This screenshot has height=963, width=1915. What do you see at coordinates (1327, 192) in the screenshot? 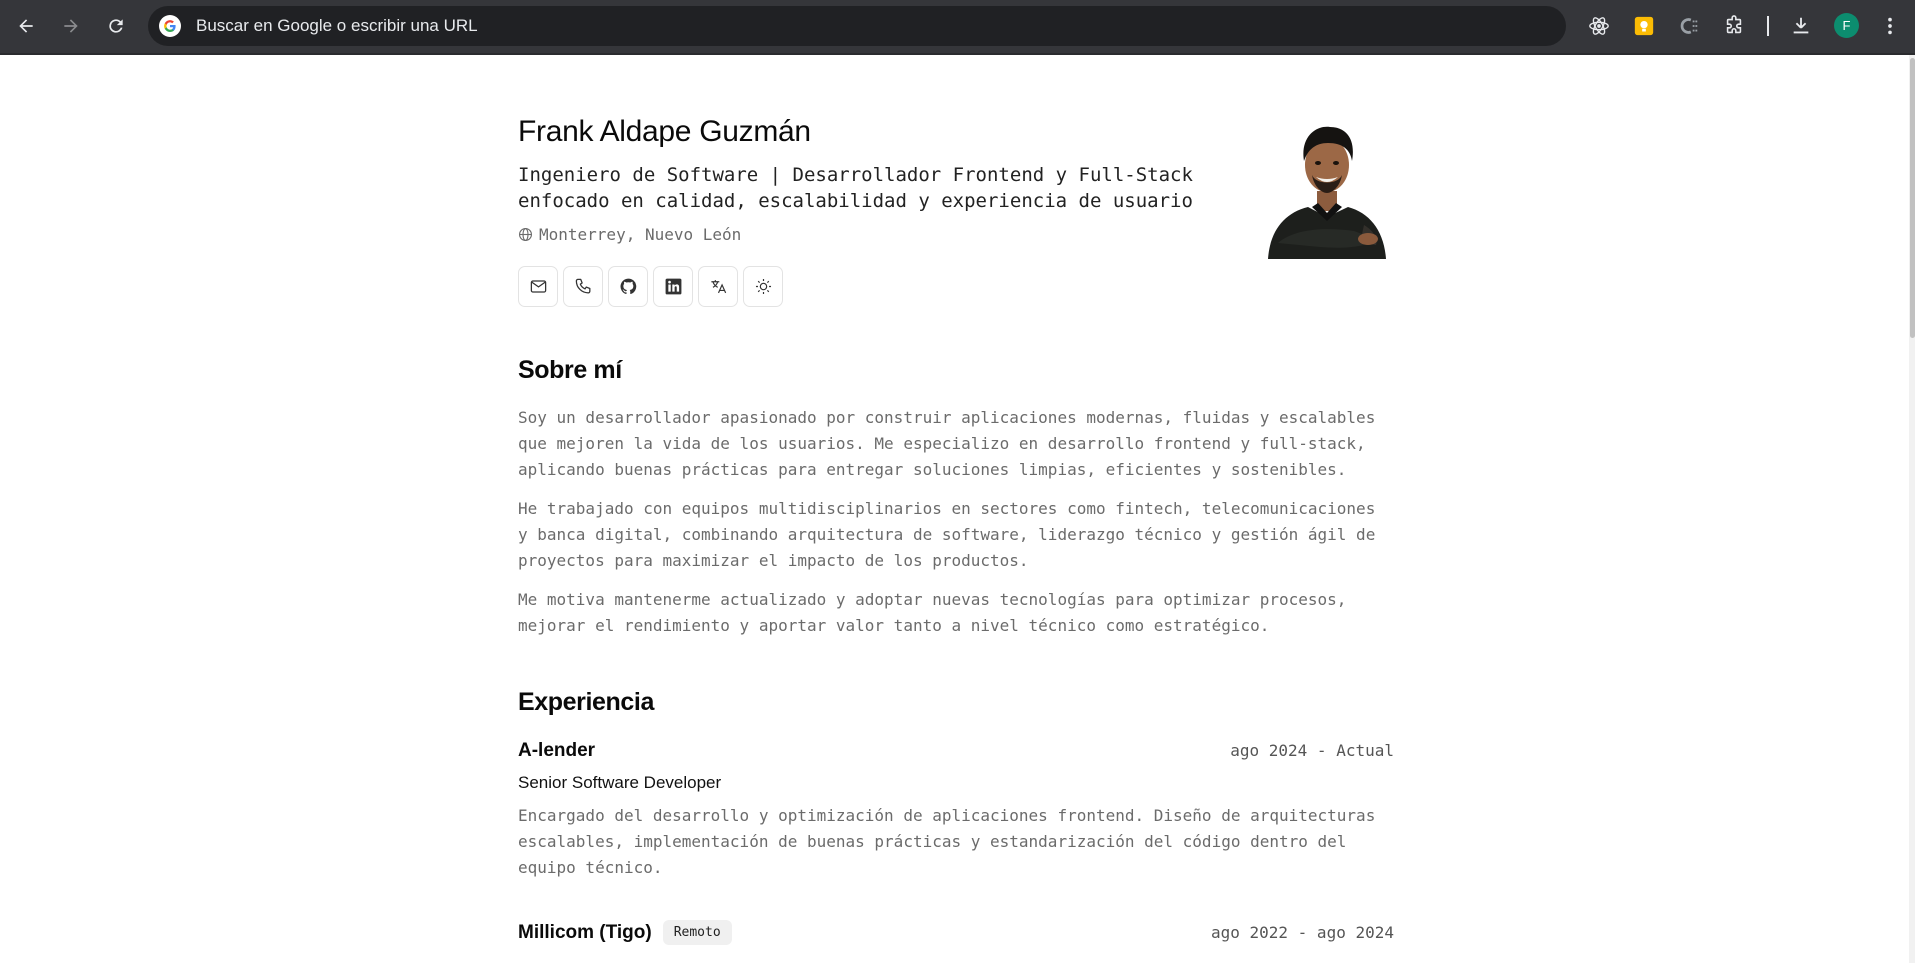
I see `profile-photo` at bounding box center [1327, 192].